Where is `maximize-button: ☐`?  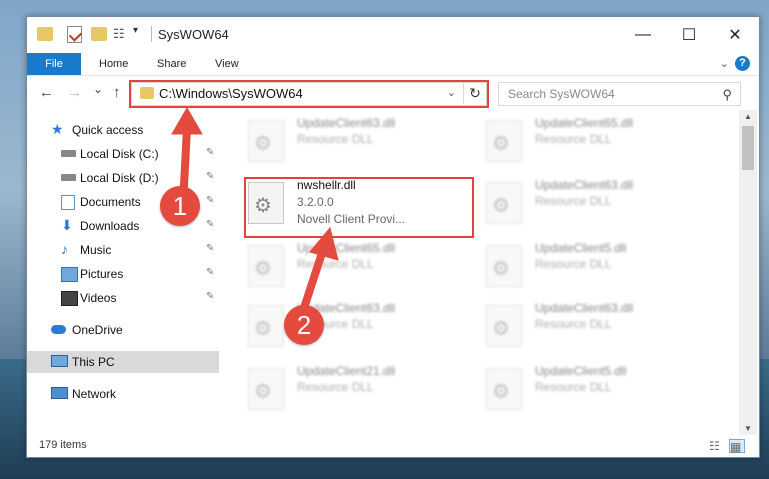 maximize-button: ☐ is located at coordinates (689, 35).